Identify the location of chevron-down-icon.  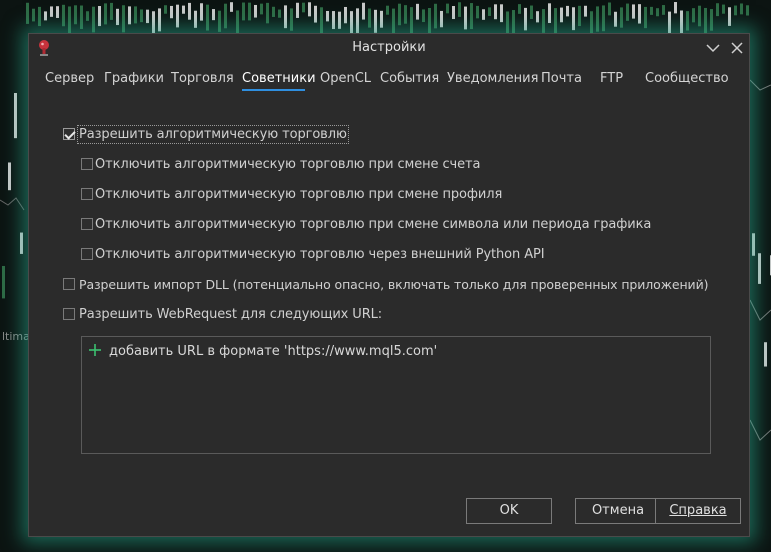
(713, 48).